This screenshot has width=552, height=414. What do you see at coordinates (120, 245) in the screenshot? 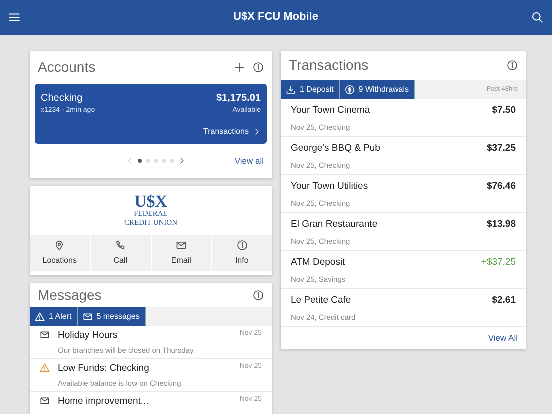
I see `phone-icon` at bounding box center [120, 245].